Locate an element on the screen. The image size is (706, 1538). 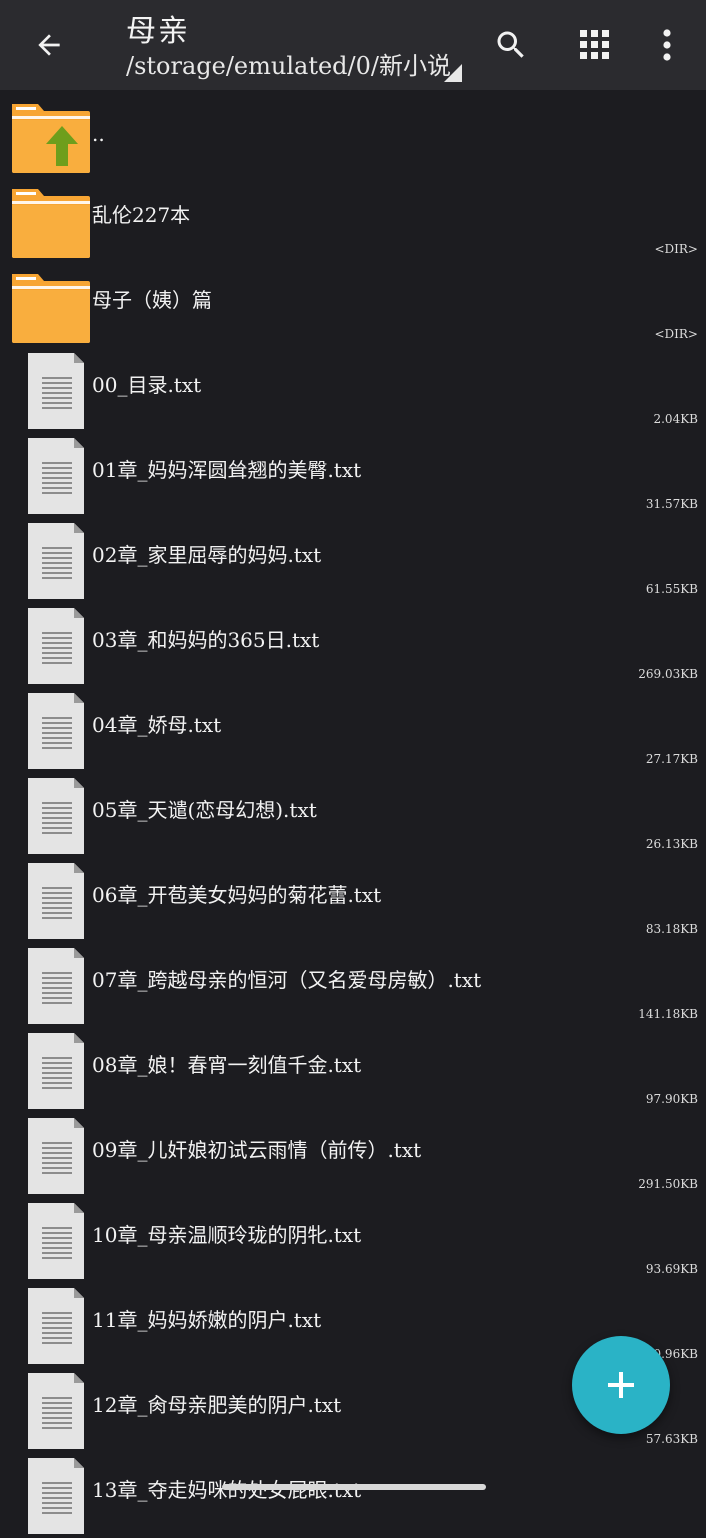
file-name: 09章_儿奸娘初试云雨情（前传）.txt is located at coordinates (257, 1150).